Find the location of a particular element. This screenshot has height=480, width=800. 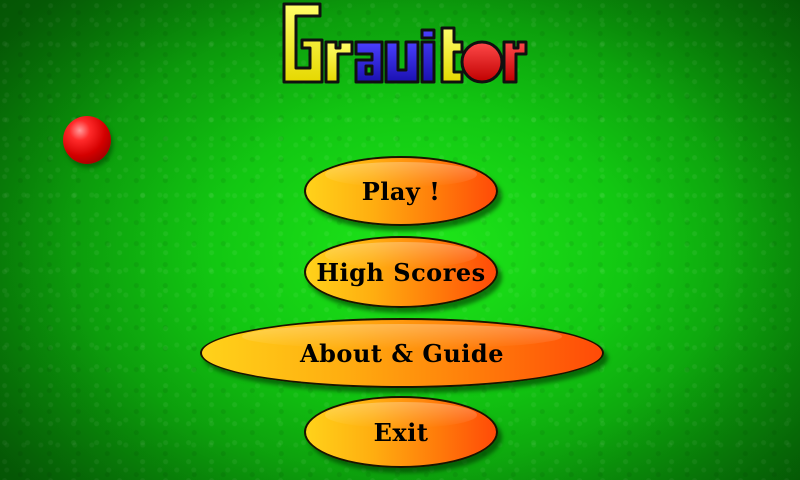

high-scores-button-label: High Scores is located at coordinates (401, 272).